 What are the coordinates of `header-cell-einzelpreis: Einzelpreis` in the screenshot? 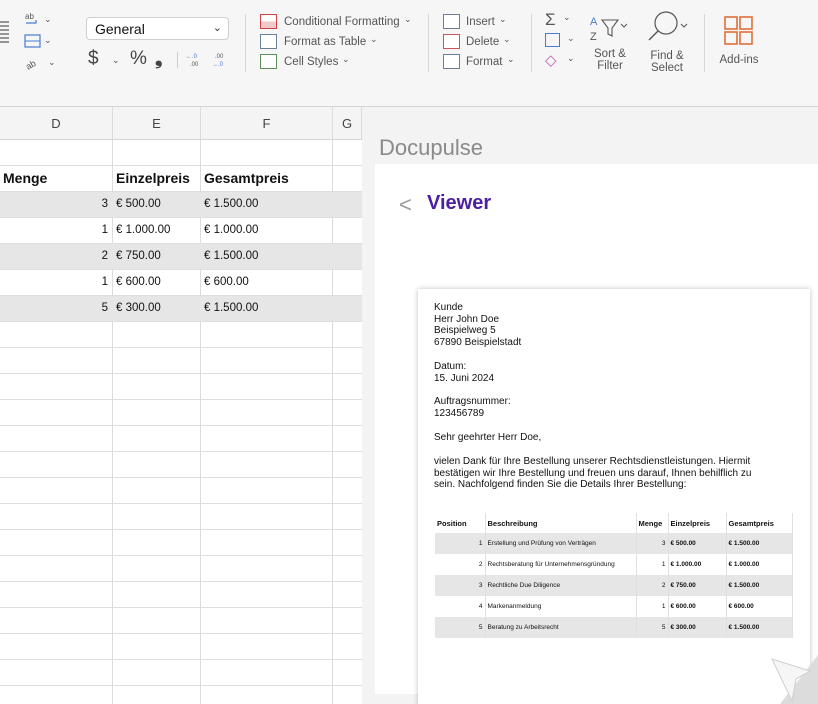 It's located at (157, 179).